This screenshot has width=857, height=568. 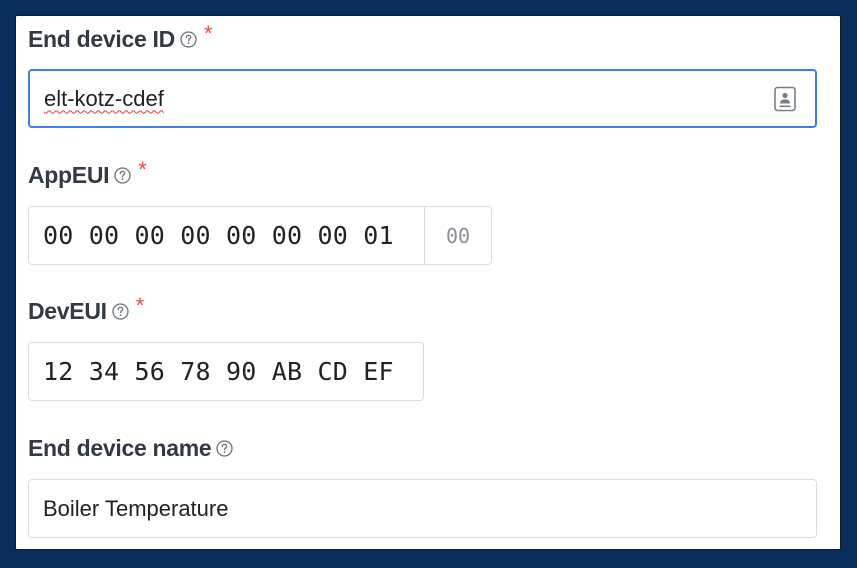 What do you see at coordinates (101, 39) in the screenshot?
I see `end-device-id-label-text: End device ID` at bounding box center [101, 39].